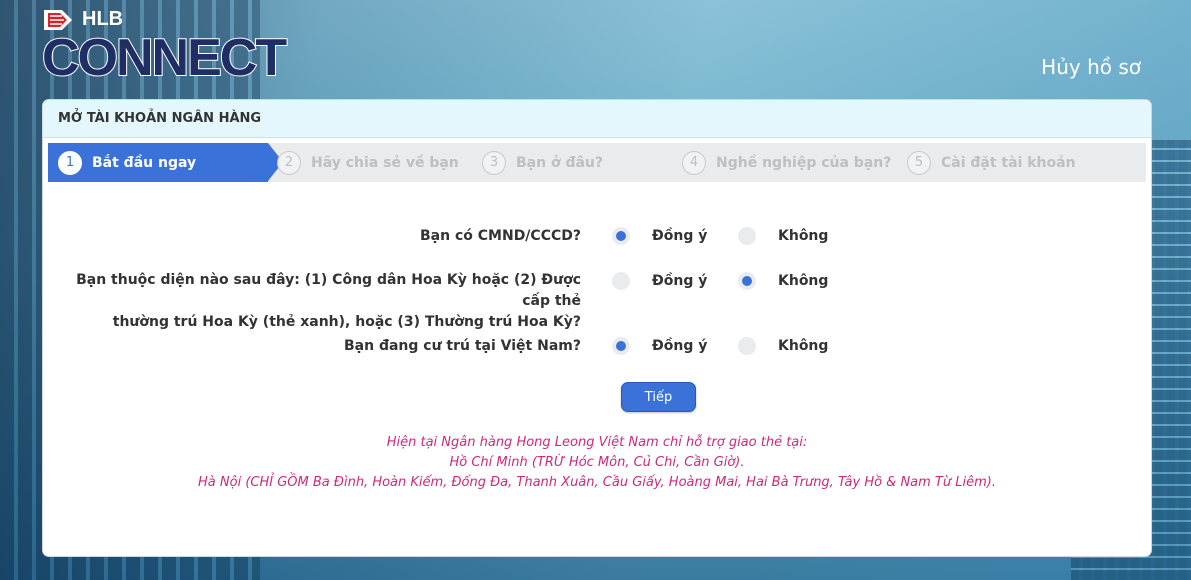 This screenshot has width=1191, height=580. Describe the element at coordinates (289, 162) in the screenshot. I see `step-2-number: 2` at that location.